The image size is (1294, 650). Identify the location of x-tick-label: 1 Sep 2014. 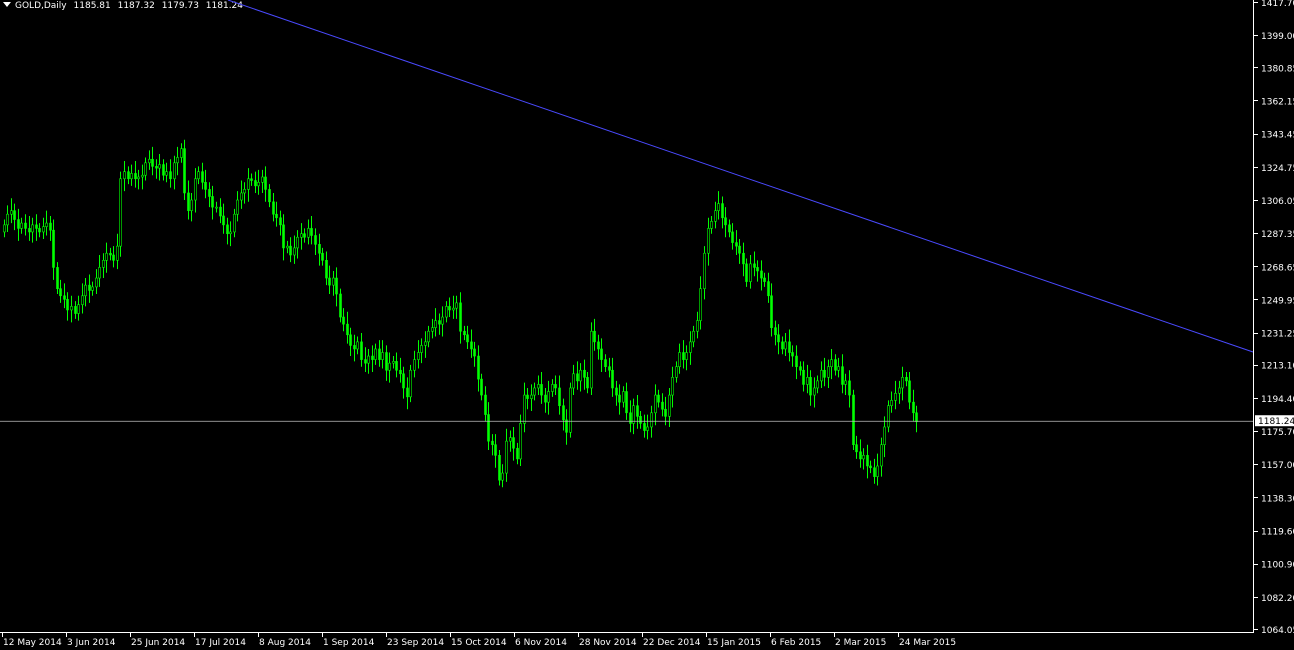
(349, 643).